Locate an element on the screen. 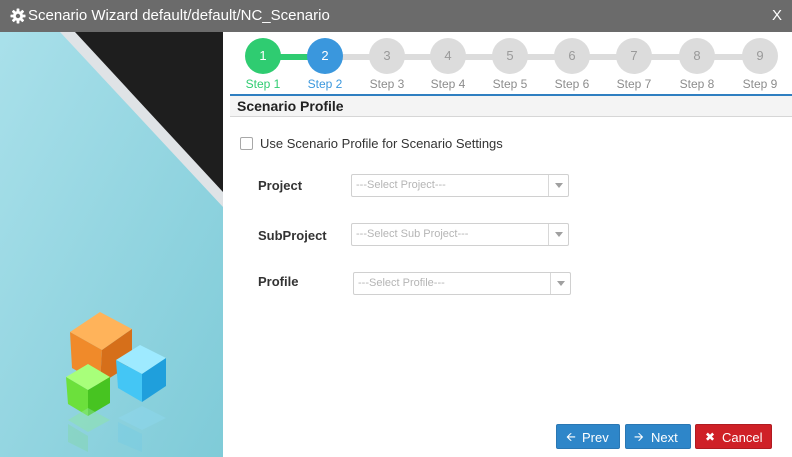  project-select: ---Select Project--- is located at coordinates (460, 185).